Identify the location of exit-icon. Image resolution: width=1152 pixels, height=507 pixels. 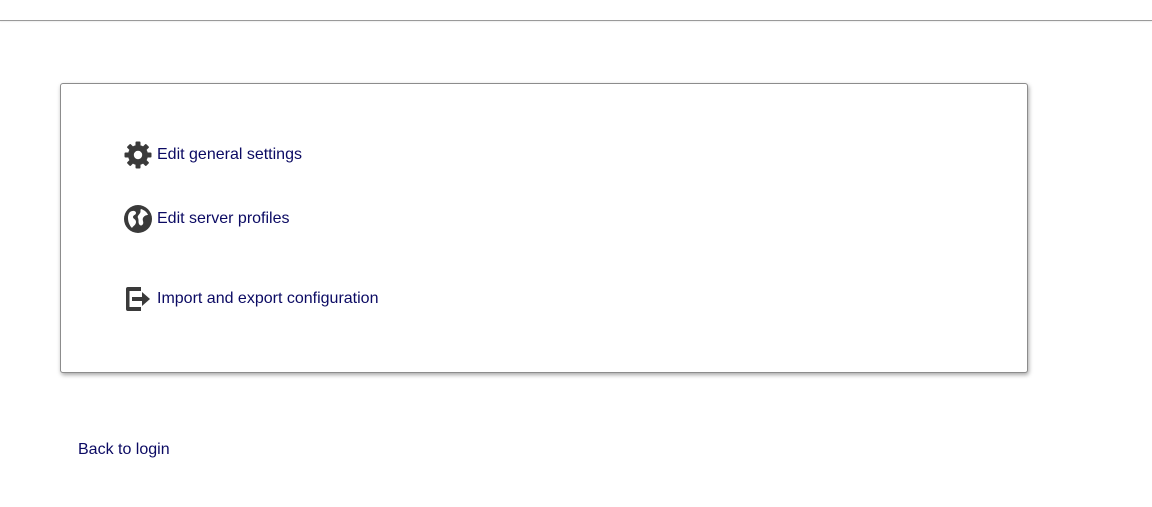
(138, 299).